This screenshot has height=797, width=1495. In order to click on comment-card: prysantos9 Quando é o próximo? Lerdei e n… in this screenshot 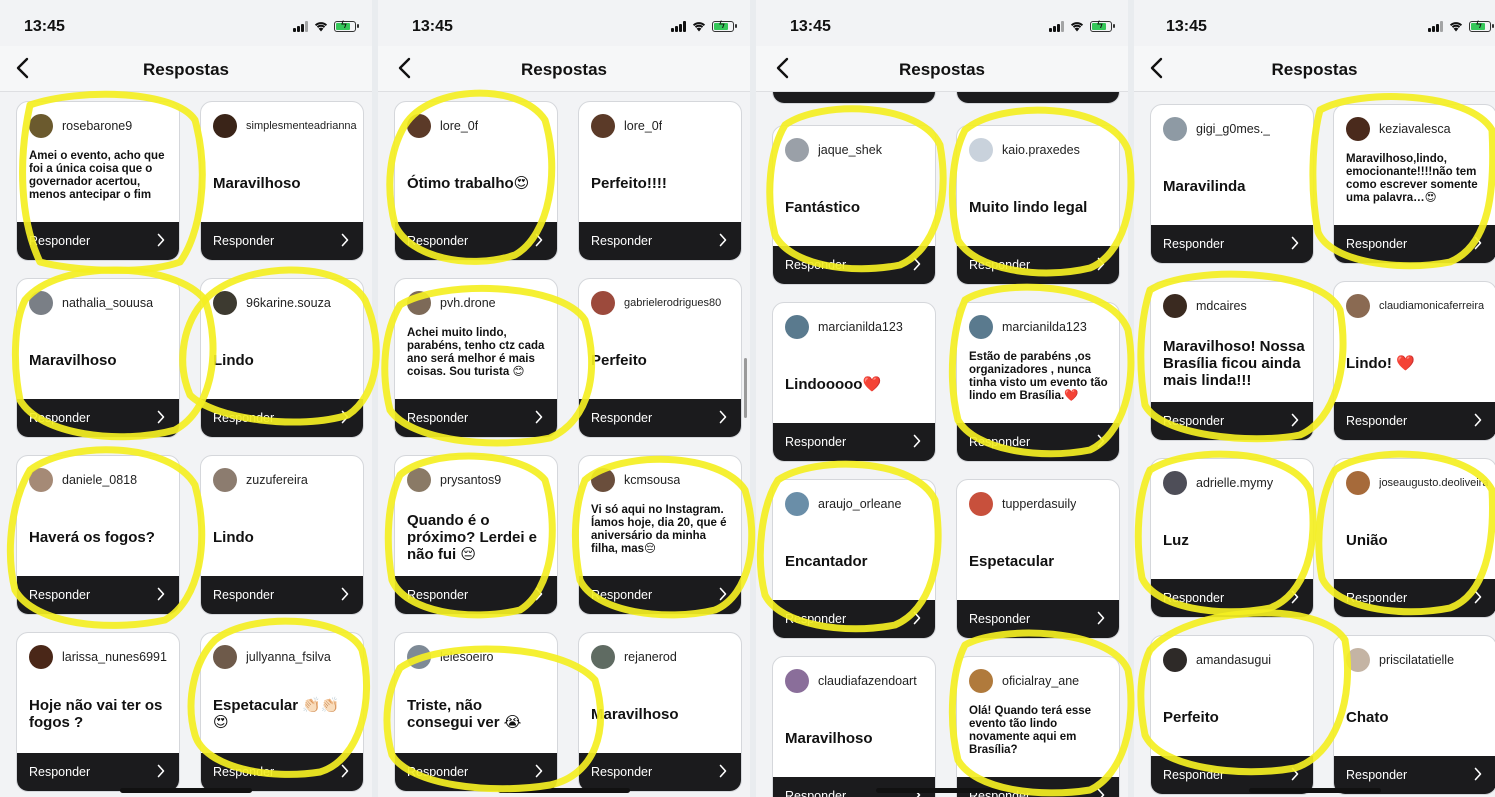, I will do `click(476, 535)`.